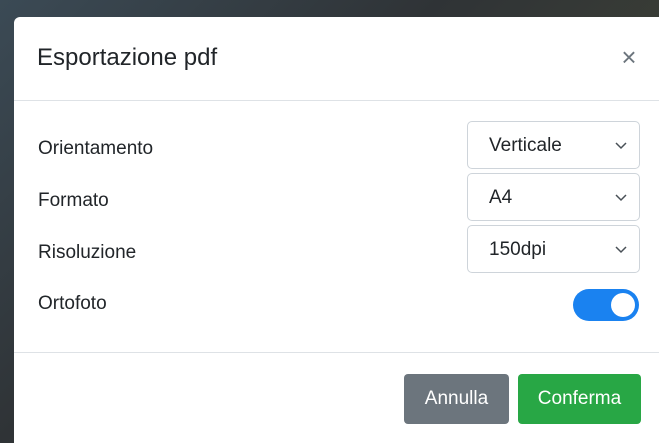 The height and width of the screenshot is (443, 659). I want to click on format-label: Formato, so click(73, 200).